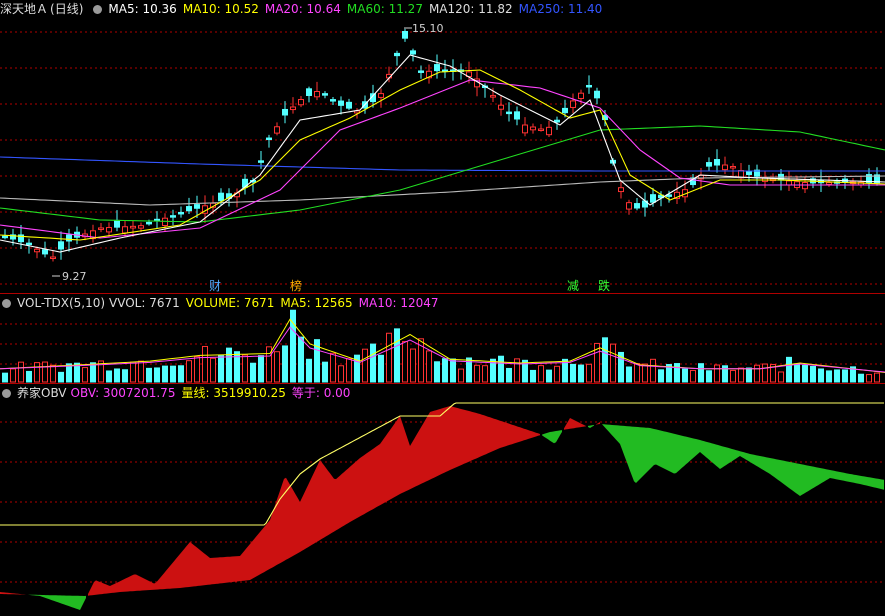 The image size is (885, 616). I want to click on volume-settings-circle-icon, so click(6, 303).